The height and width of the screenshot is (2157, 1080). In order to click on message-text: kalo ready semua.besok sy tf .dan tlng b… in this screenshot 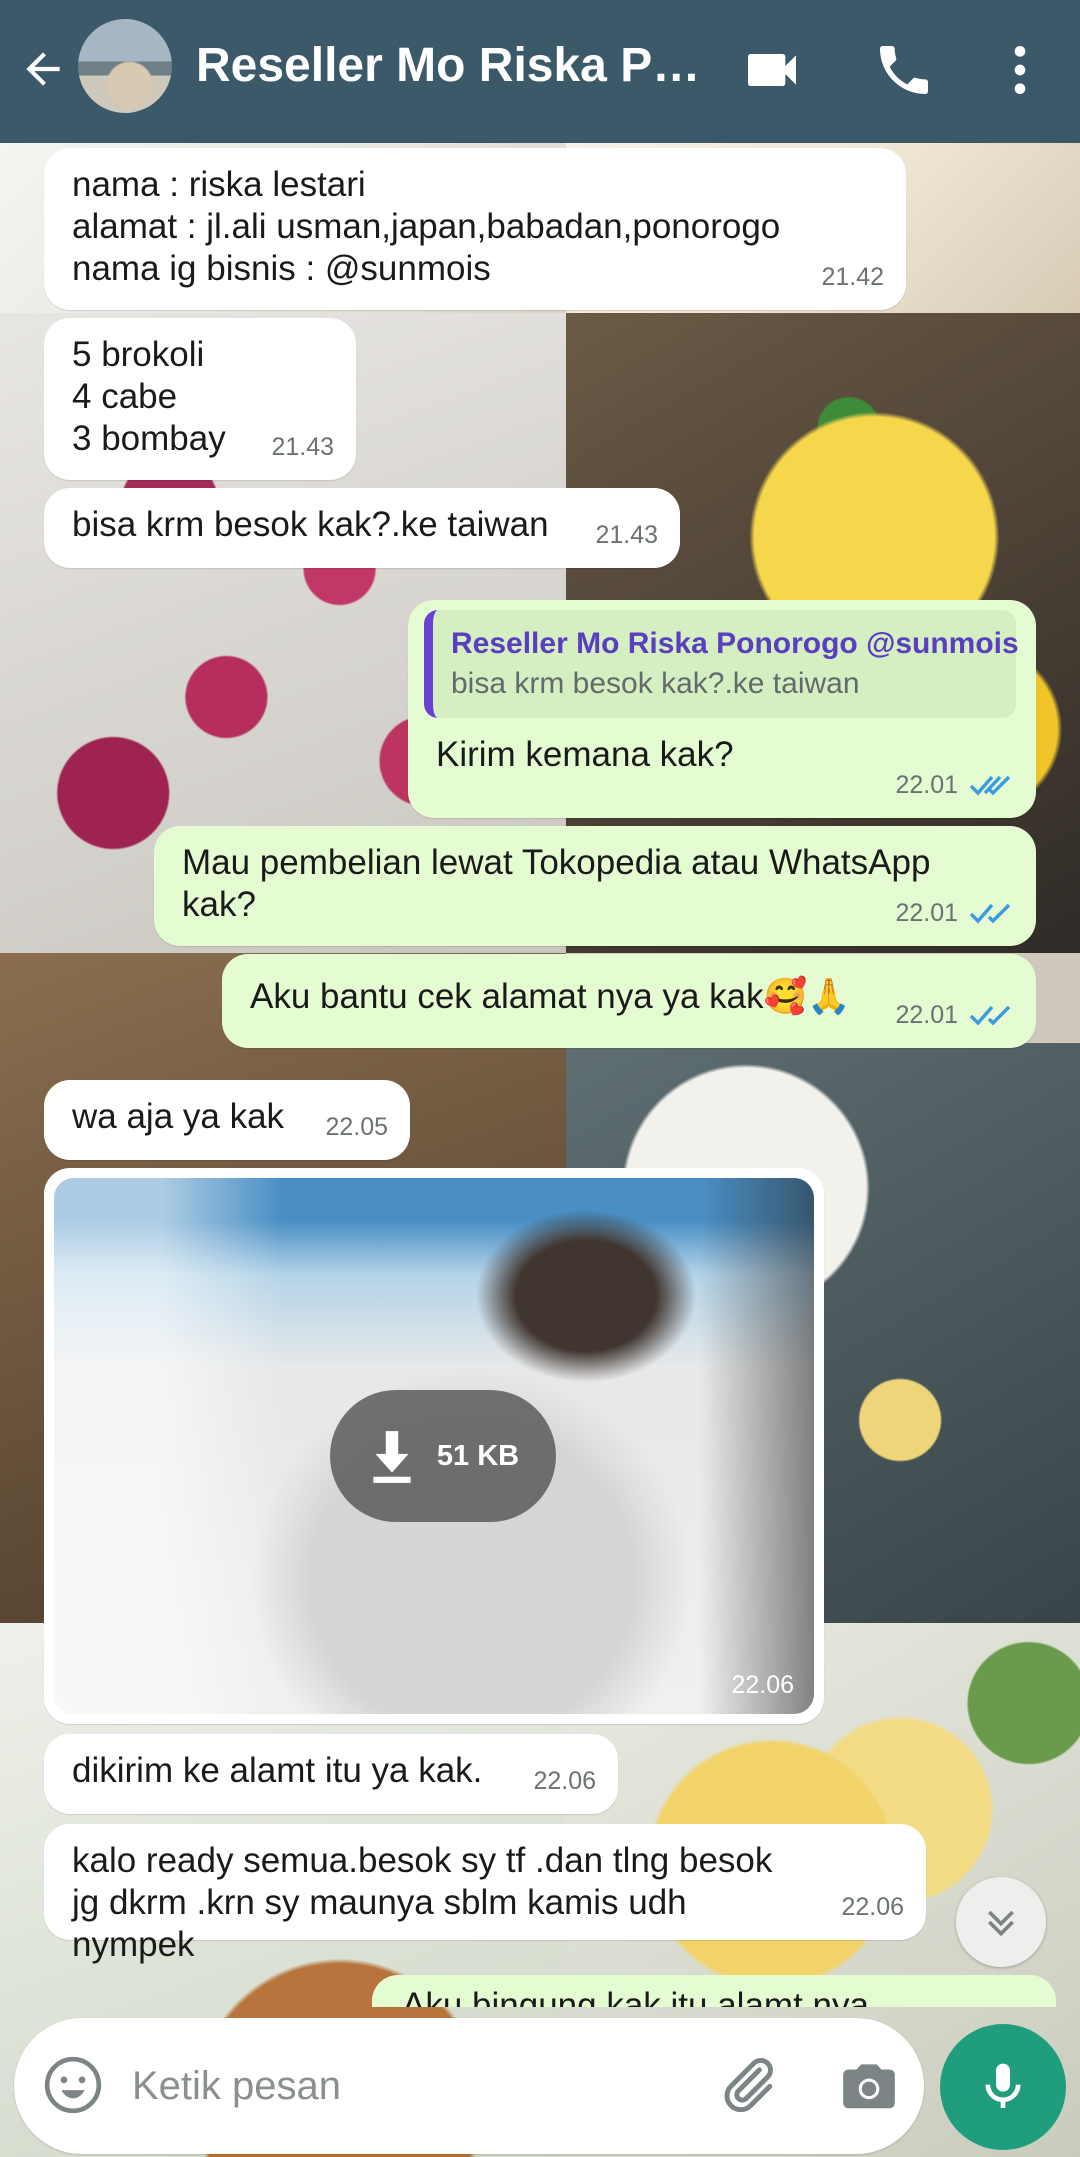, I will do `click(422, 1902)`.